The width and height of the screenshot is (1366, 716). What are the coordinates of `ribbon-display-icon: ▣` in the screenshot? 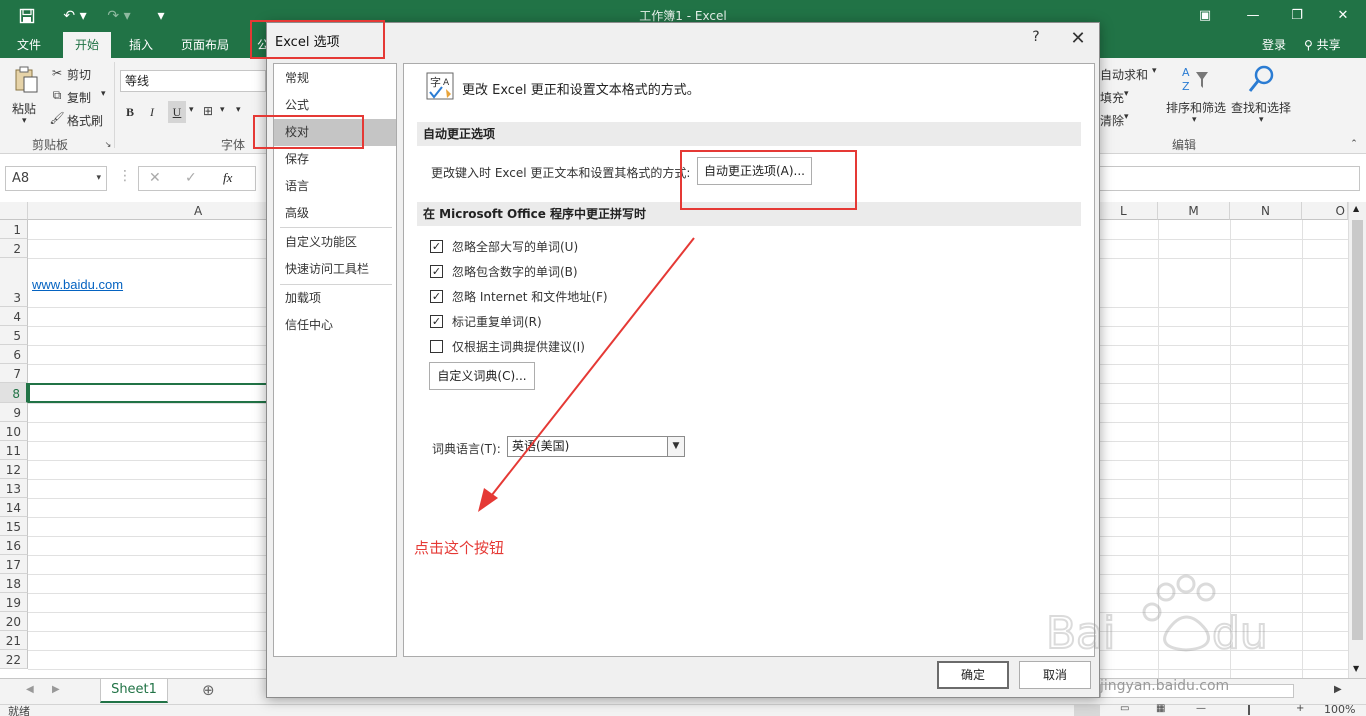 It's located at (1205, 15).